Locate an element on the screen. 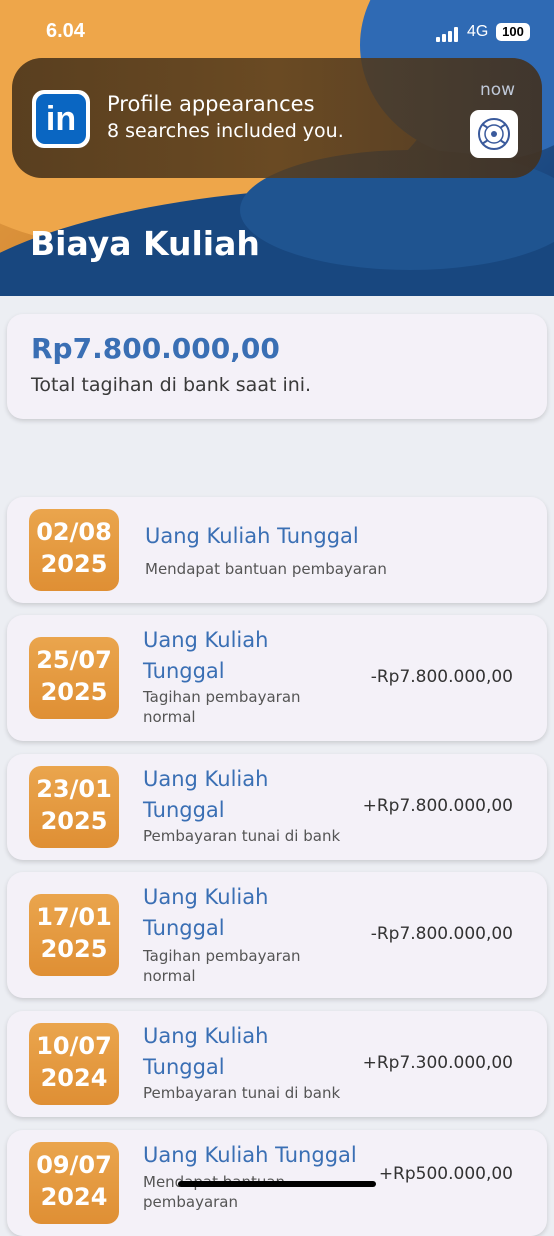  item-amount: +Rp500.000,00 is located at coordinates (445, 1174).